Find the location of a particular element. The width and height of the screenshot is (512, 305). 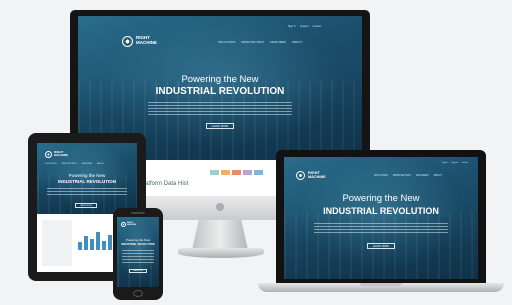

phone-logo-icon is located at coordinates (123, 224).